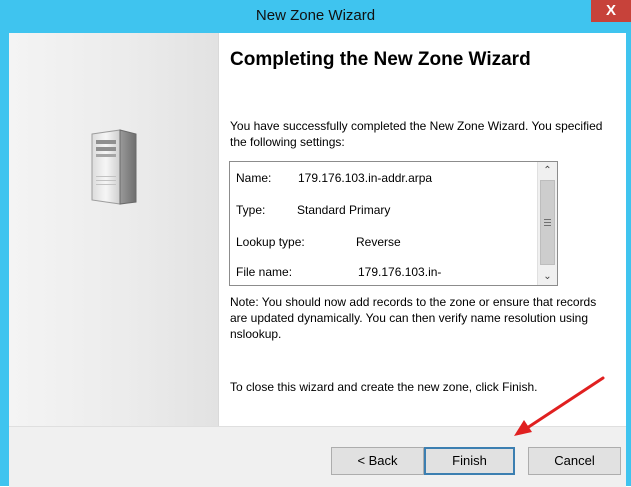 This screenshot has height=487, width=631. Describe the element at coordinates (547, 276) in the screenshot. I see `chevron-down-icon: ⌄` at that location.